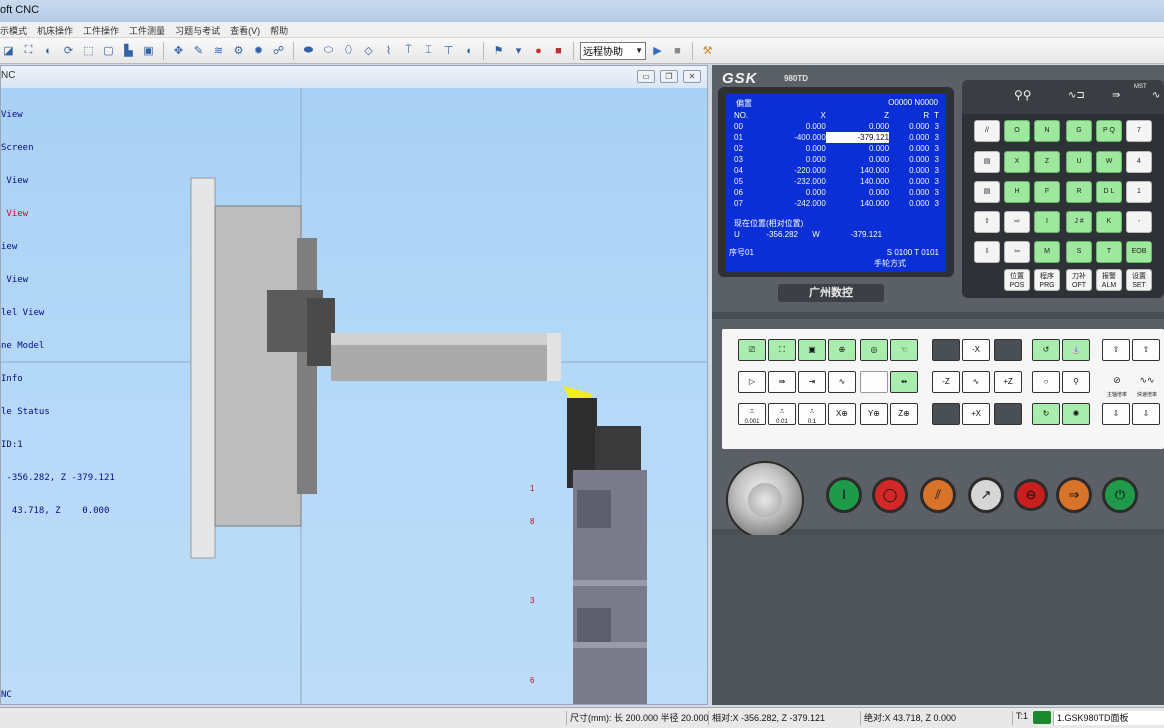  I want to click on program-button: ⇒, so click(1074, 495).